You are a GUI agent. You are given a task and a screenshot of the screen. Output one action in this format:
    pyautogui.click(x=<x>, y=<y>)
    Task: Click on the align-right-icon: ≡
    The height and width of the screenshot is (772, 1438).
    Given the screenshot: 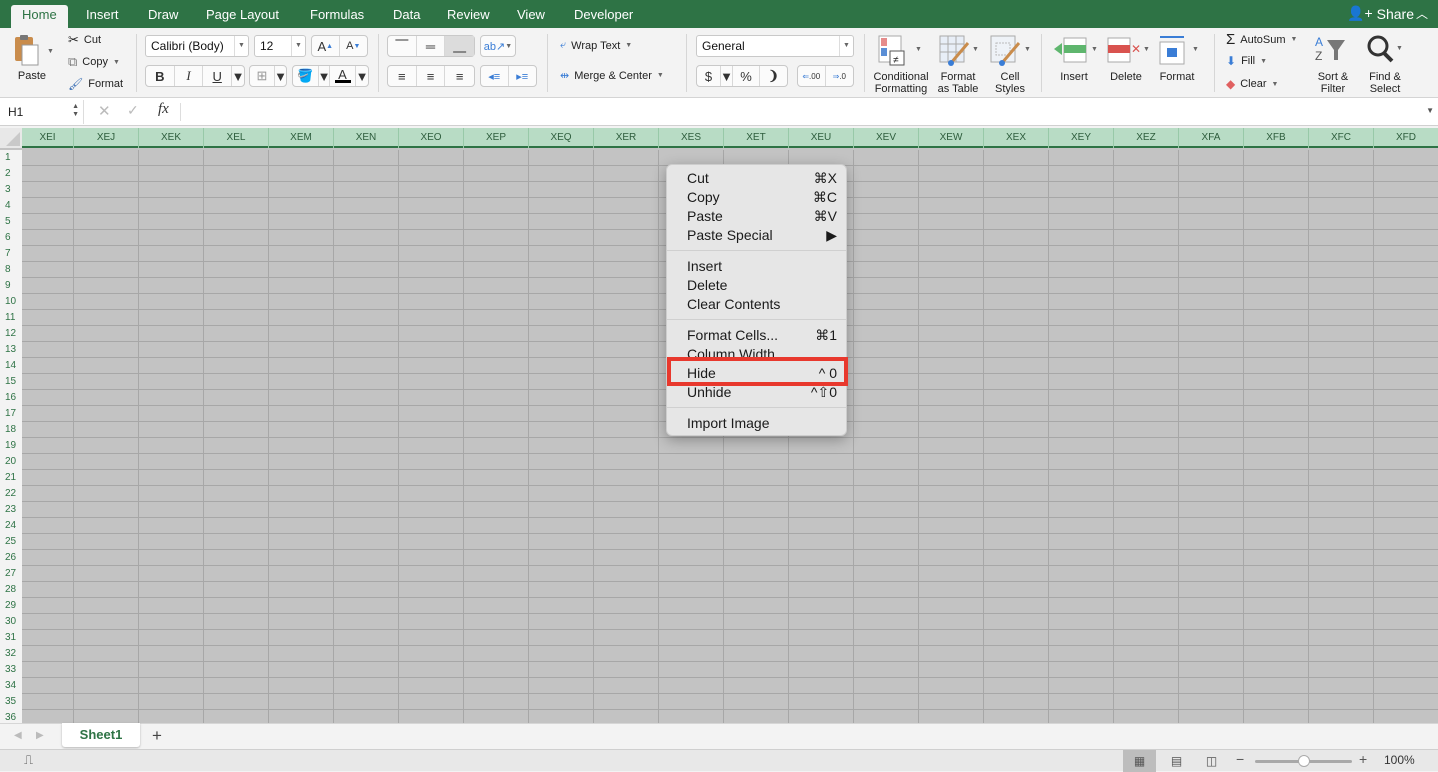 What is the action you would take?
    pyautogui.click(x=459, y=76)
    